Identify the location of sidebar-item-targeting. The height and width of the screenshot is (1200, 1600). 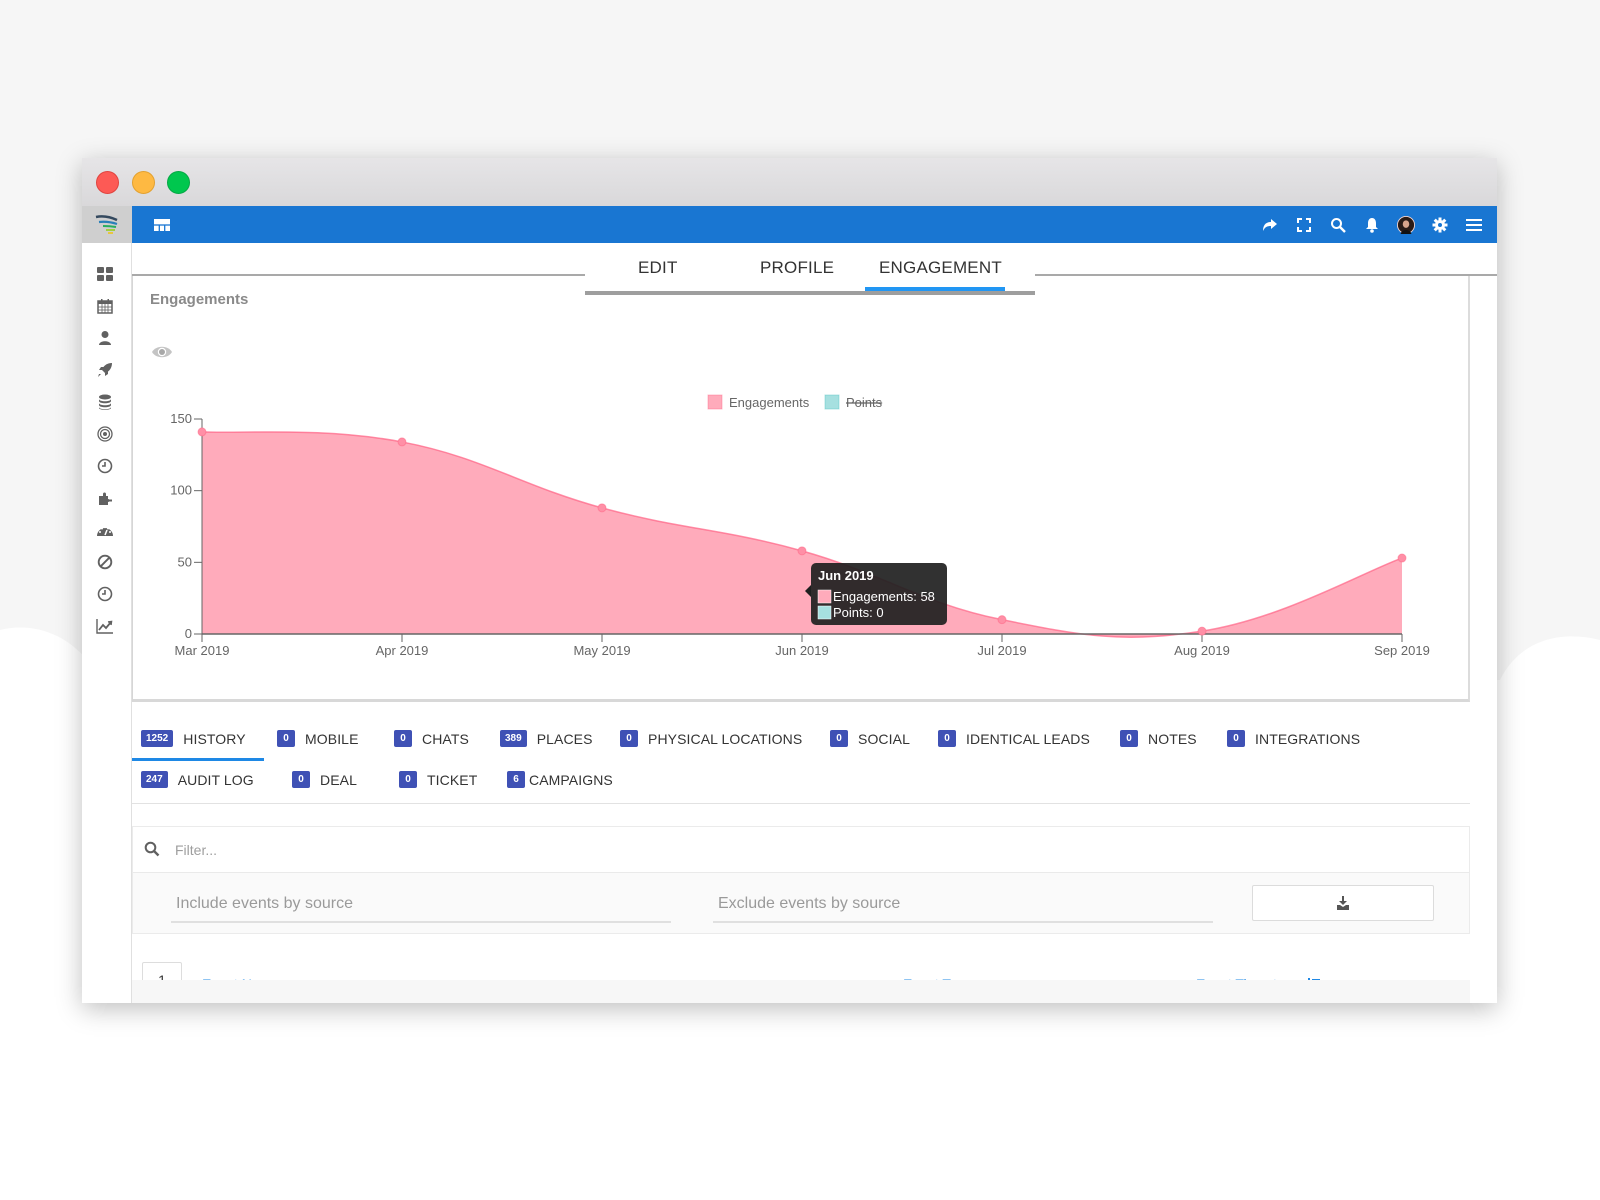
(105, 434).